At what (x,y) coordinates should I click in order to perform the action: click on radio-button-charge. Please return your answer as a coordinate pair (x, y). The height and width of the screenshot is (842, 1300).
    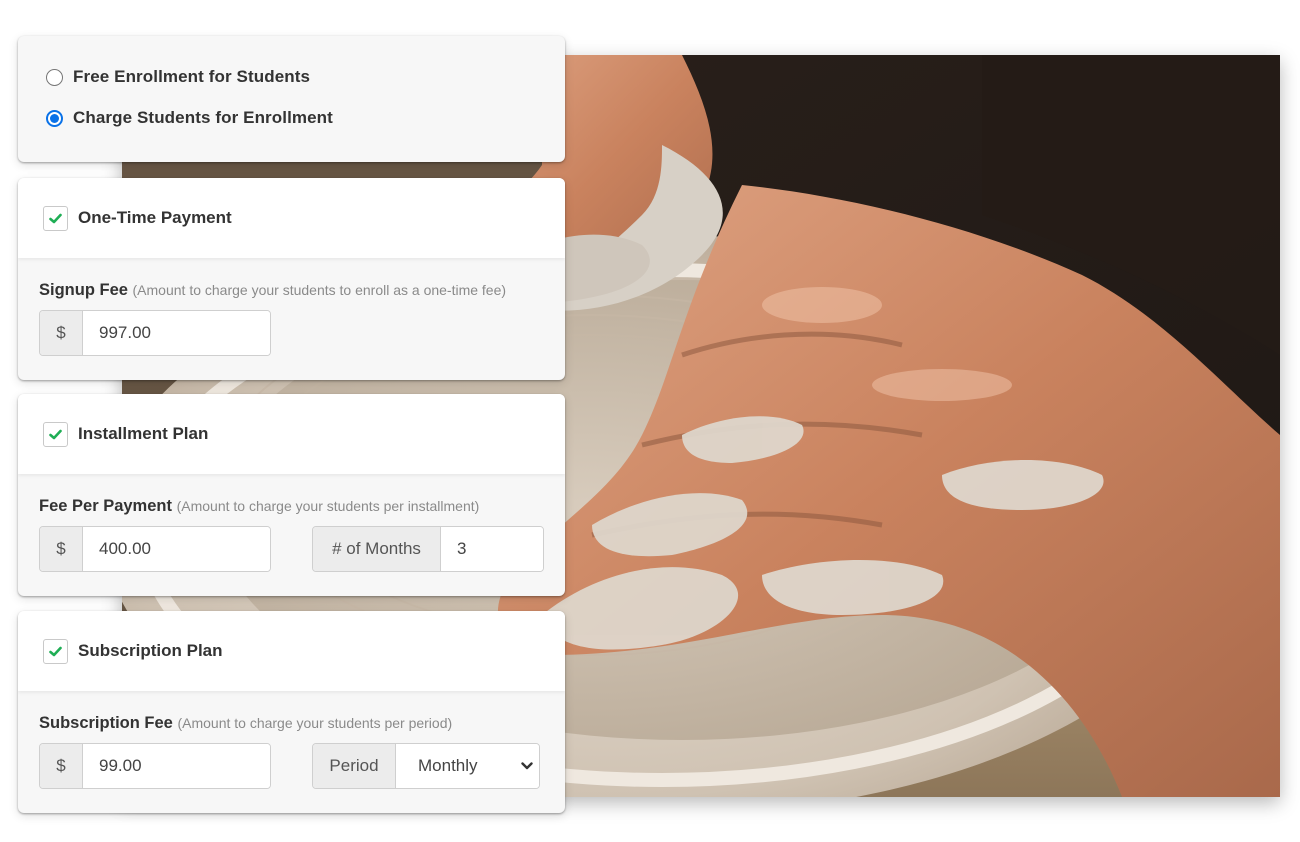
    Looking at the image, I should click on (54, 118).